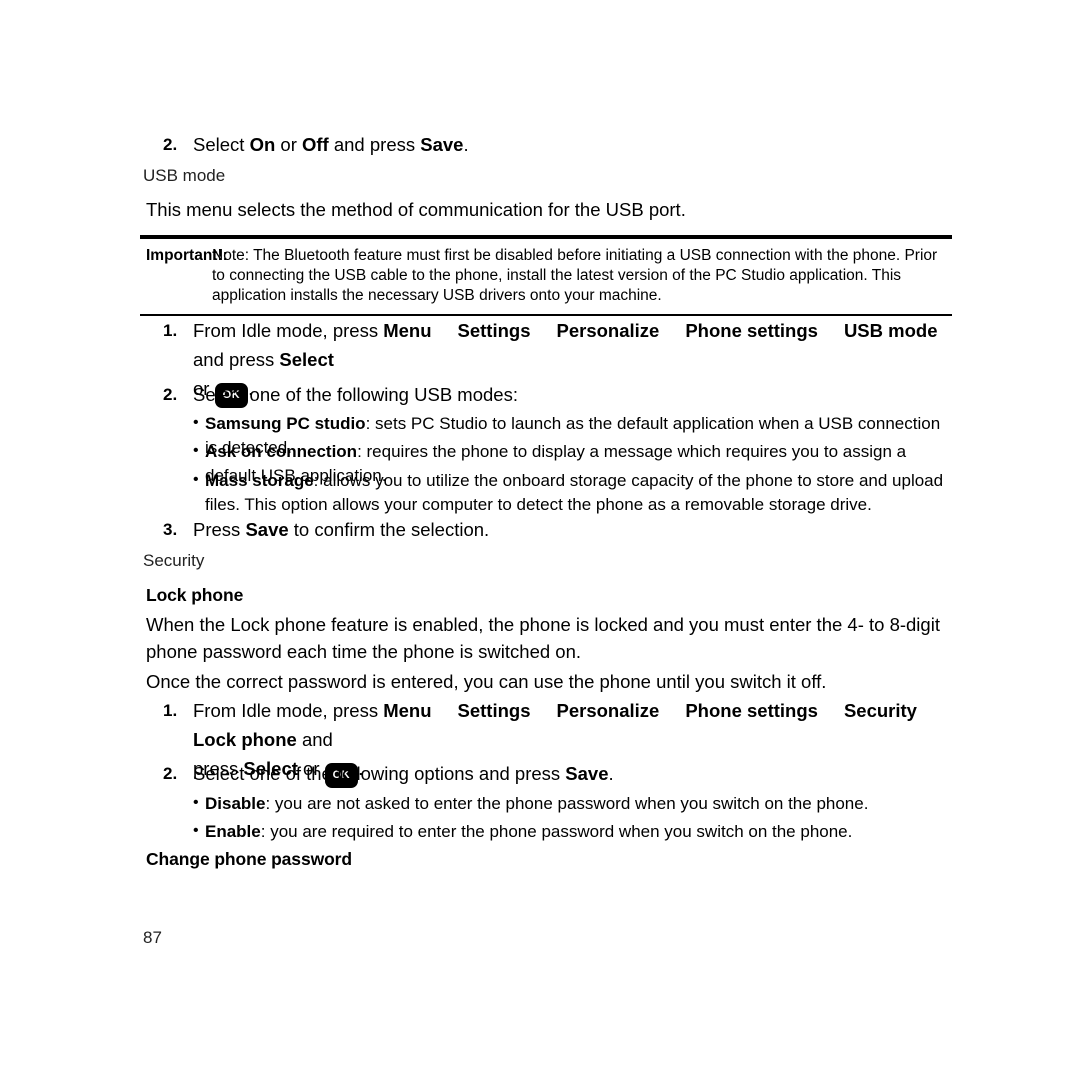  I want to click on step-text-pre: Select, so click(221, 144).